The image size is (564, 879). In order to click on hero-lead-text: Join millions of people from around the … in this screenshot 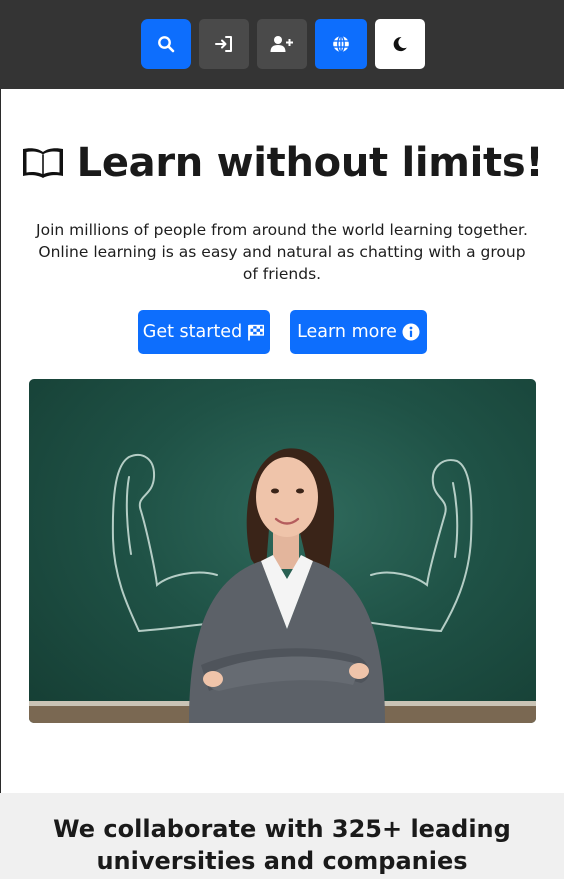, I will do `click(282, 252)`.